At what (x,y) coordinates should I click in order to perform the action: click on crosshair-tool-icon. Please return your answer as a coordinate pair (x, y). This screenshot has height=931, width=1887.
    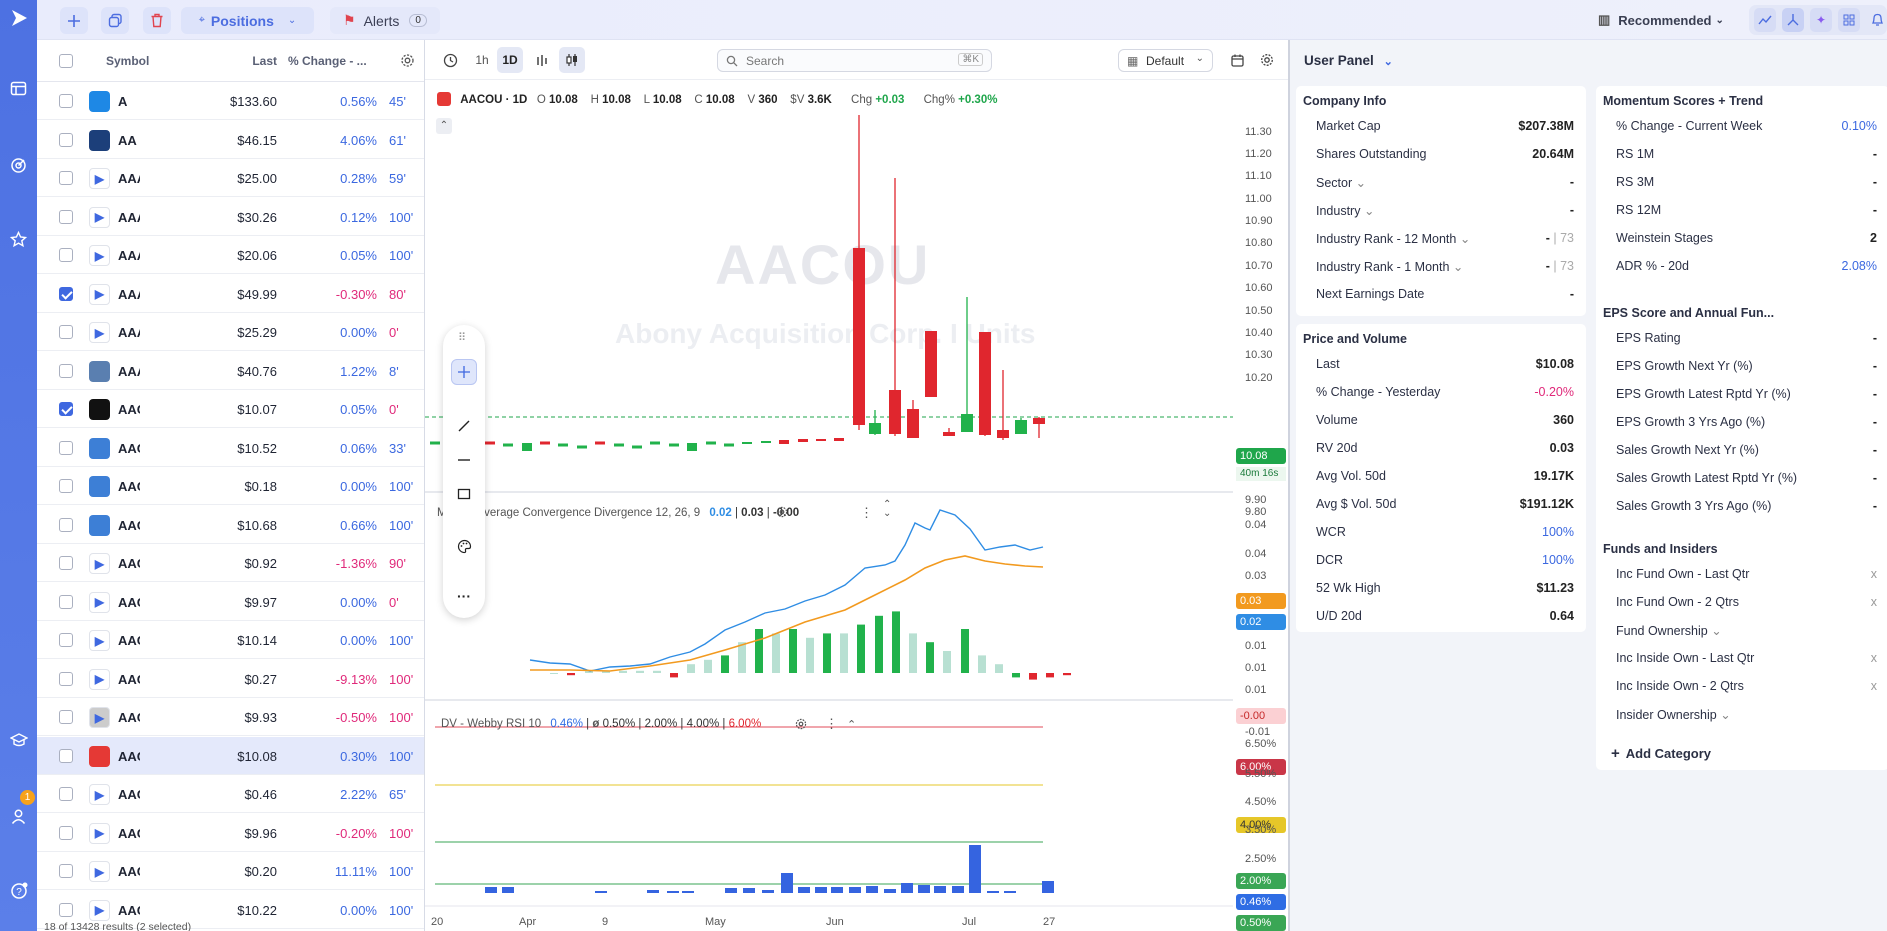
    Looking at the image, I should click on (464, 372).